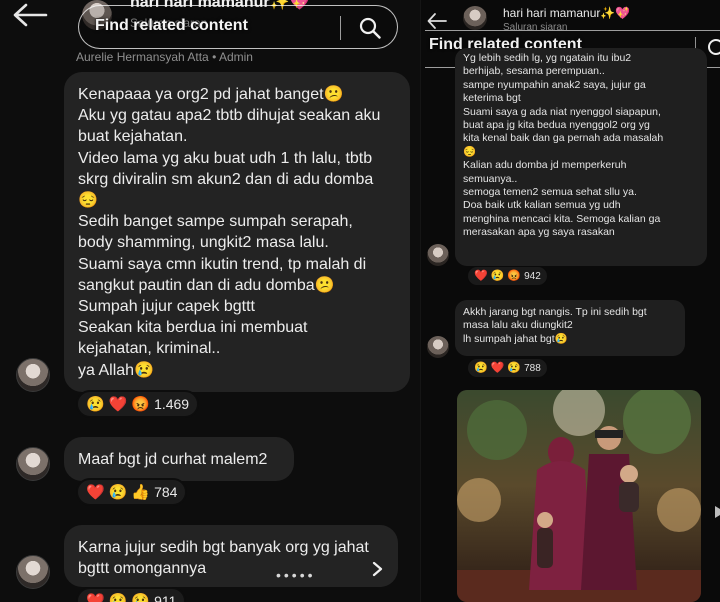 The image size is (720, 602). What do you see at coordinates (206, 285) in the screenshot?
I see `message-line: sangkut pautin dan di adu domba😕` at bounding box center [206, 285].